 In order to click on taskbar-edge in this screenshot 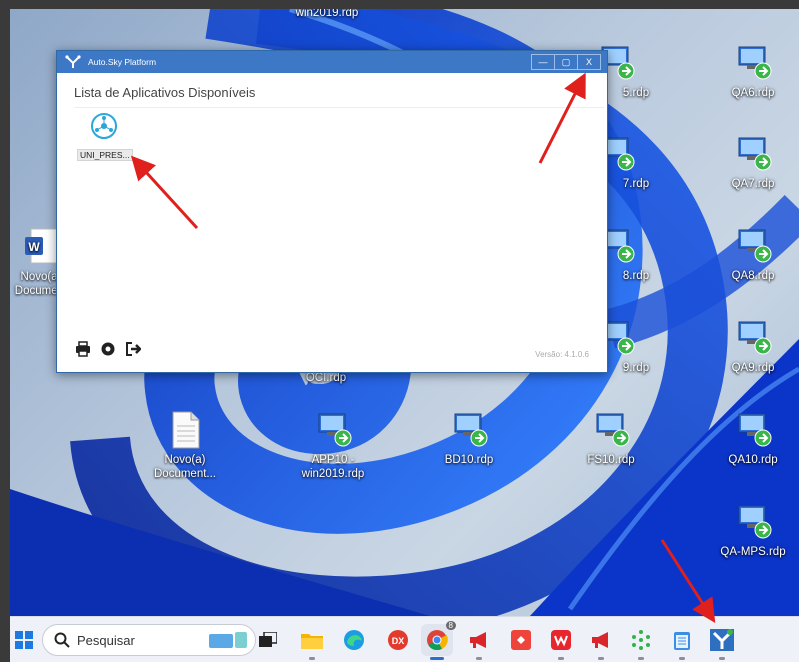, I will do `click(354, 640)`.